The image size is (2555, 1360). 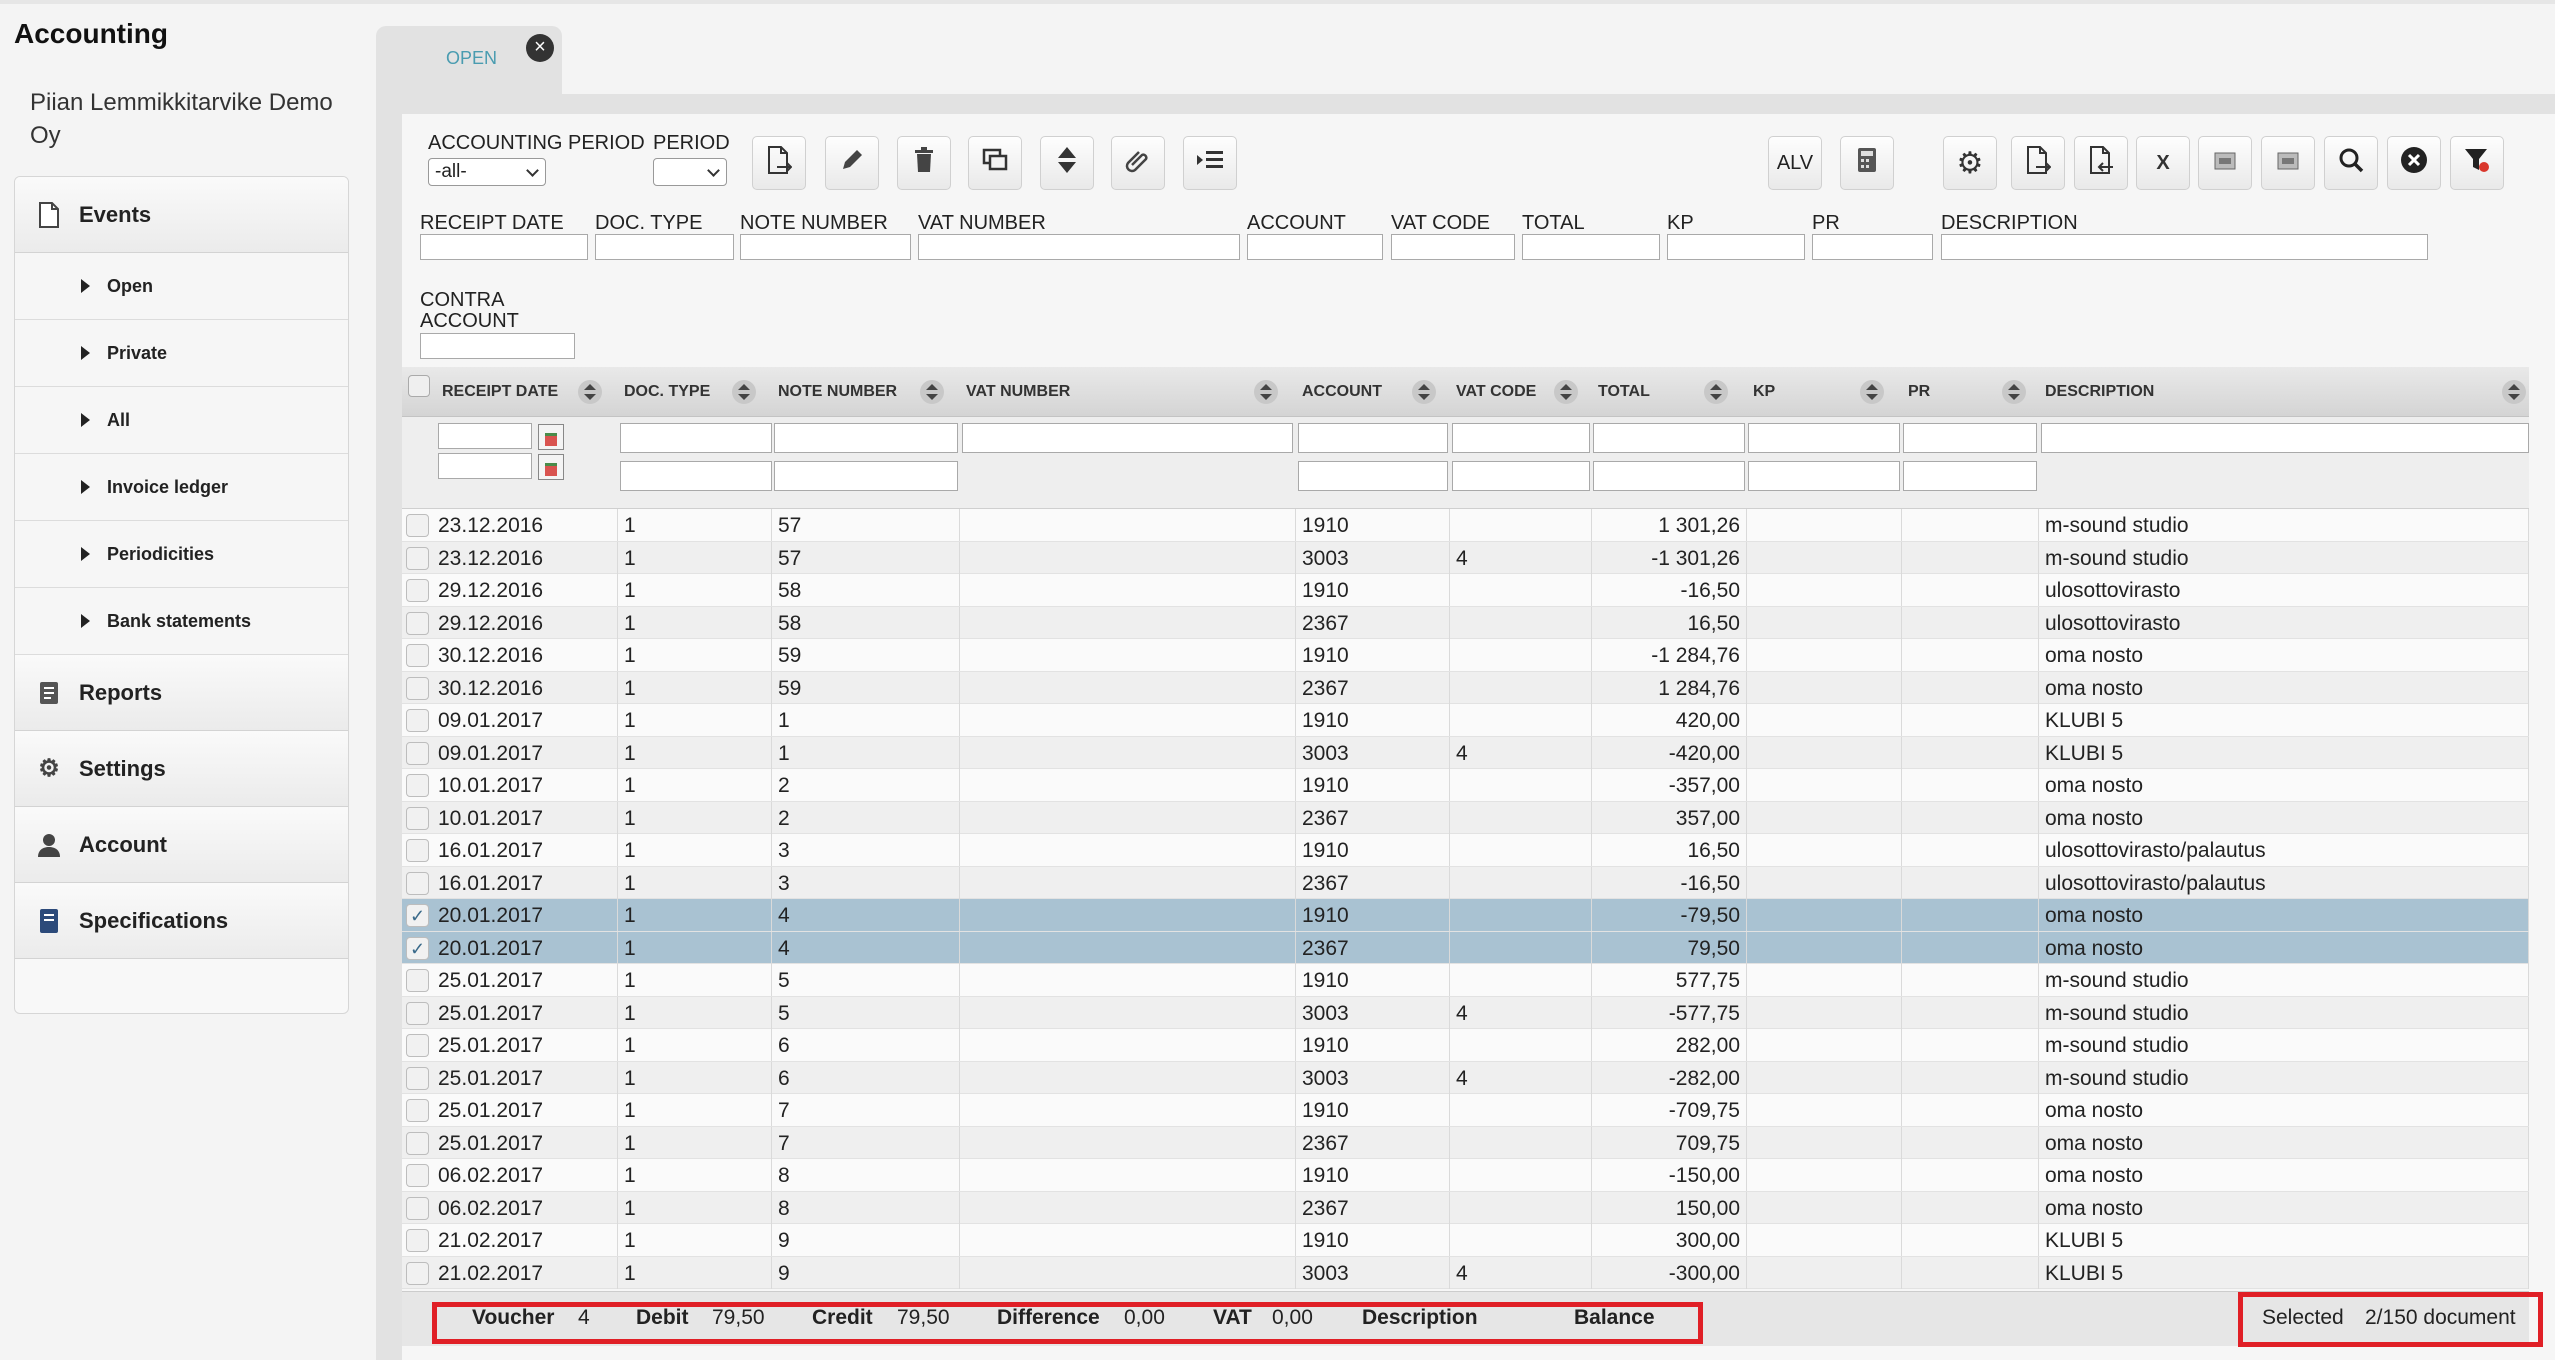 I want to click on account-filter-input, so click(x=1315, y=247).